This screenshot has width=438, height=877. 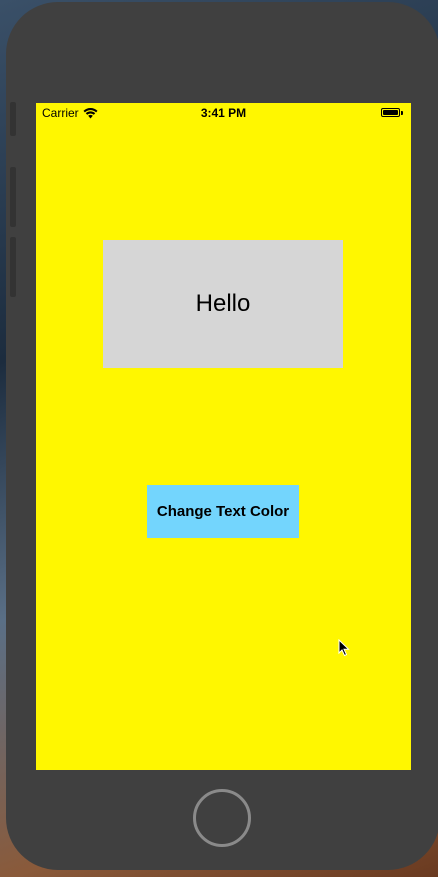 I want to click on change-text-color-button: Change Text Color, so click(x=223, y=511).